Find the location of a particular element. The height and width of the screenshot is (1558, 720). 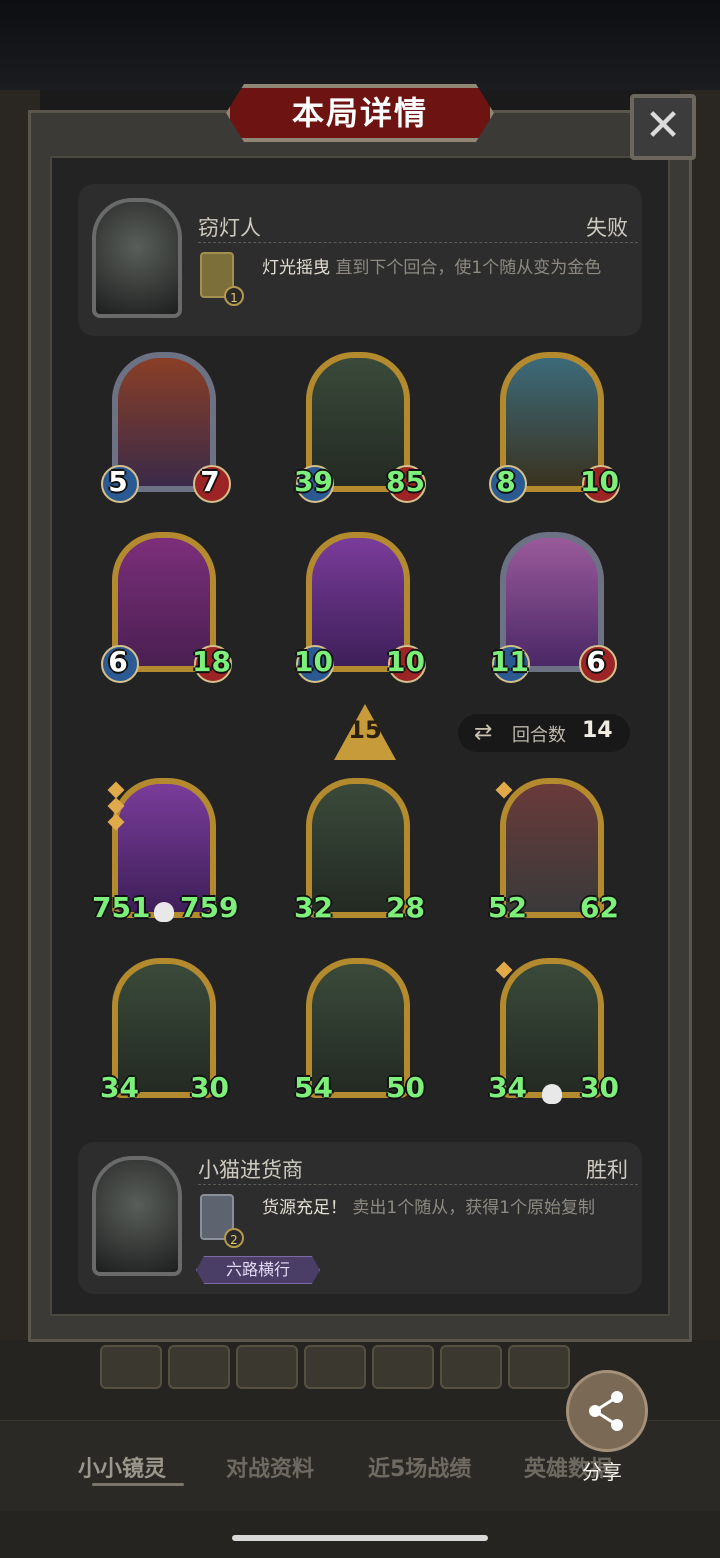

page-title: 本局详情 is located at coordinates (359, 113).